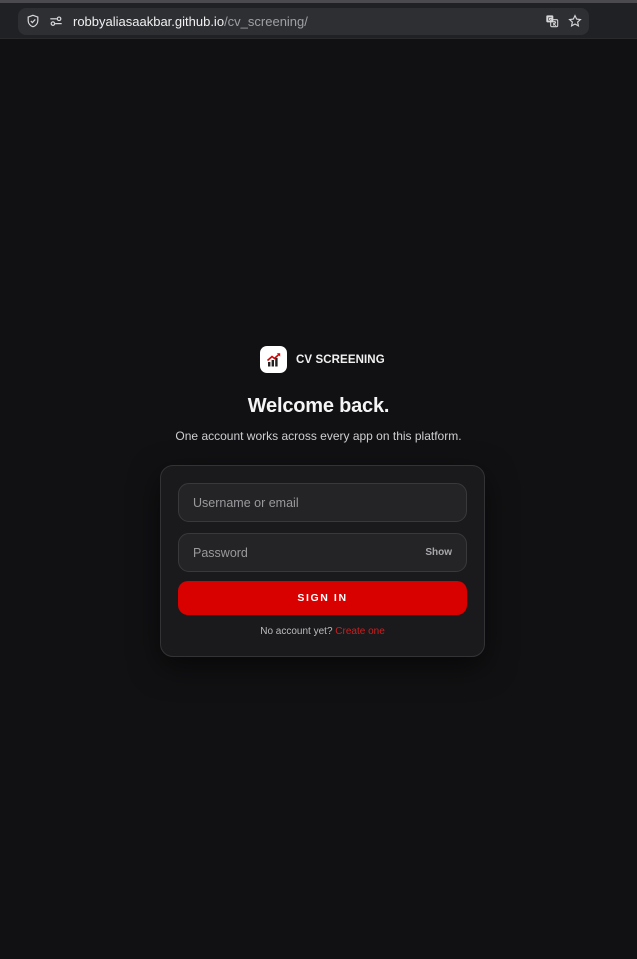 Image resolution: width=637 pixels, height=959 pixels. Describe the element at coordinates (33, 21) in the screenshot. I see `shield-icon` at that location.